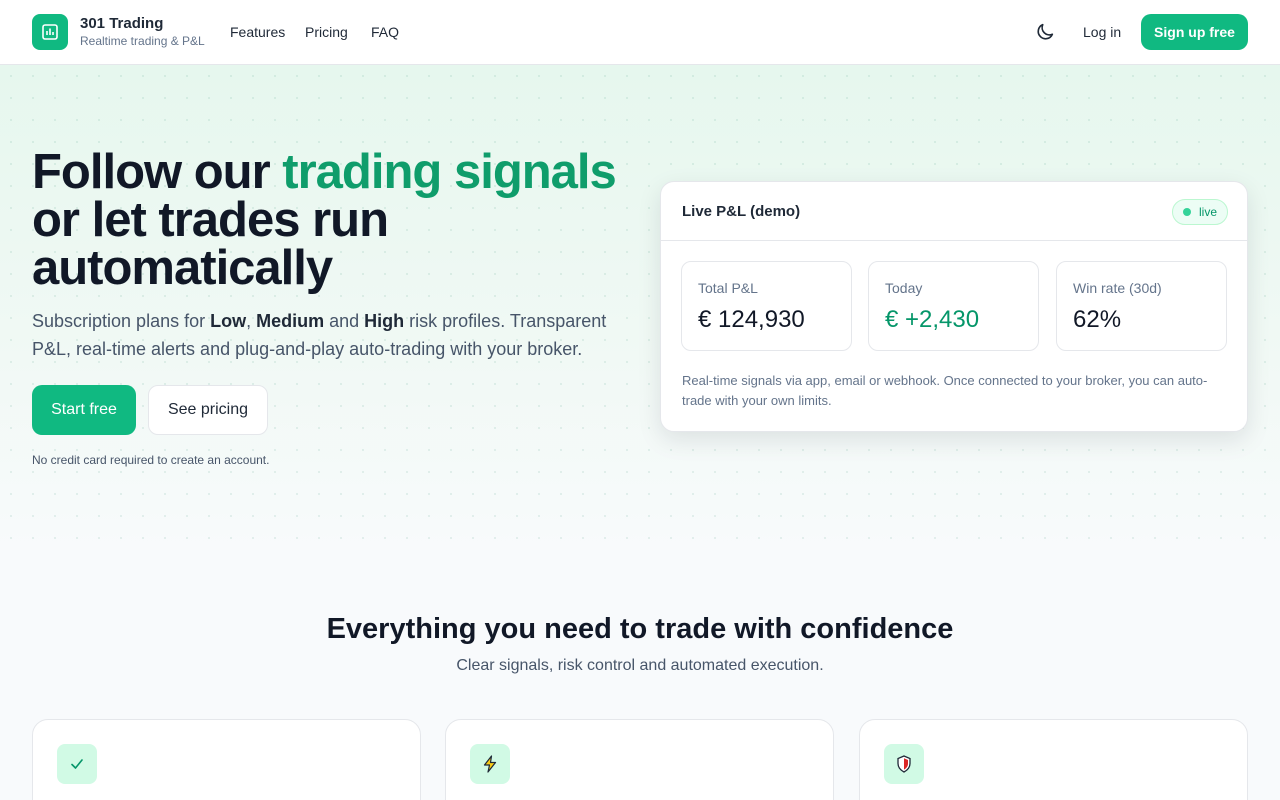  What do you see at coordinates (84, 410) in the screenshot?
I see `start-free-button: Start free` at bounding box center [84, 410].